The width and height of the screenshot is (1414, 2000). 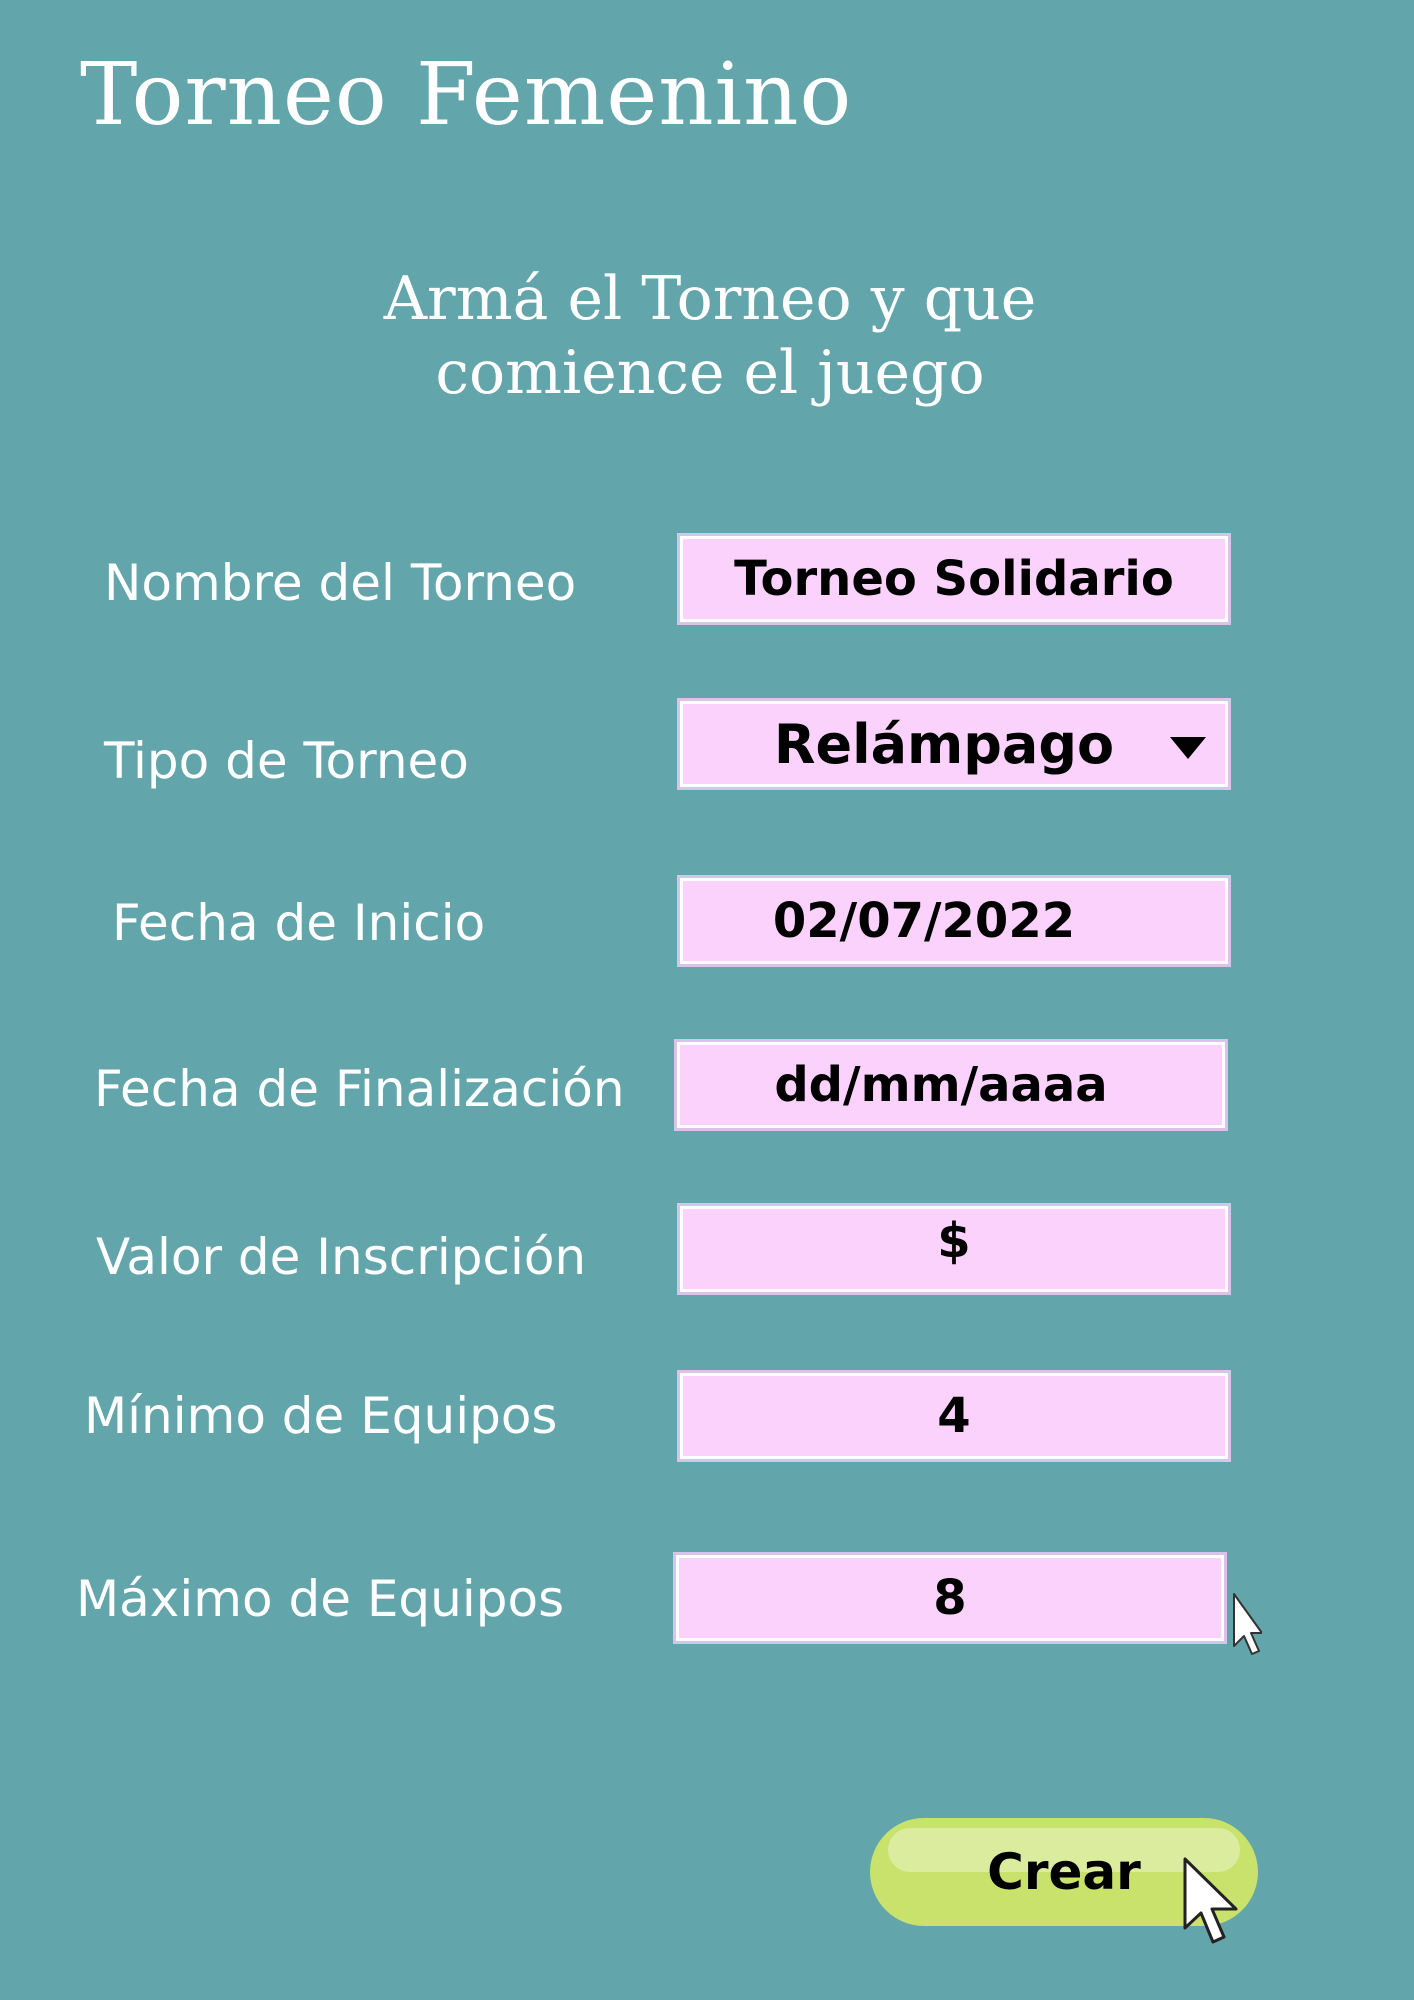 What do you see at coordinates (1188, 748) in the screenshot?
I see `dropdown-arrow-icon` at bounding box center [1188, 748].